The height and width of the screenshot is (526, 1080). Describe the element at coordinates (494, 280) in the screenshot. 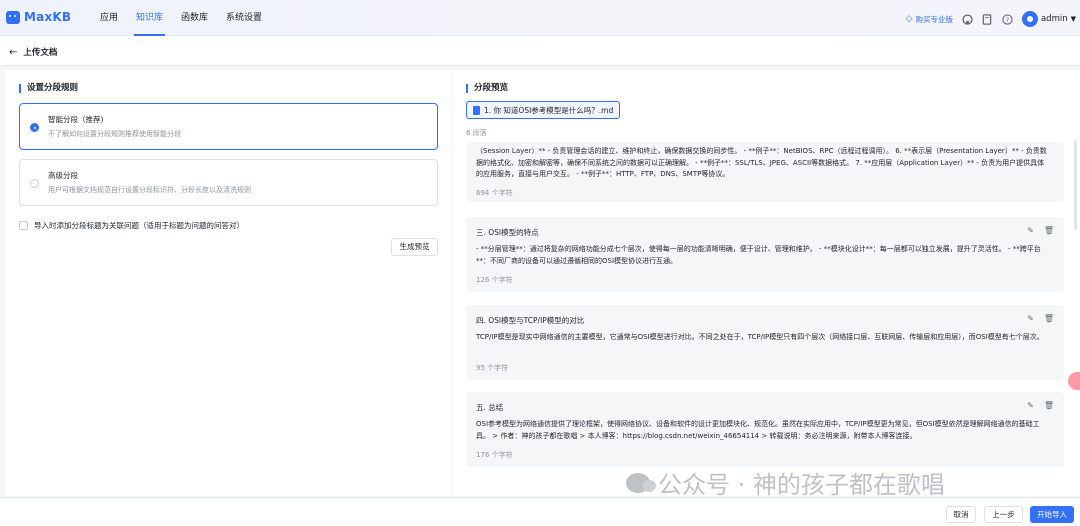

I see `segment-char-count: 126 个字符` at that location.